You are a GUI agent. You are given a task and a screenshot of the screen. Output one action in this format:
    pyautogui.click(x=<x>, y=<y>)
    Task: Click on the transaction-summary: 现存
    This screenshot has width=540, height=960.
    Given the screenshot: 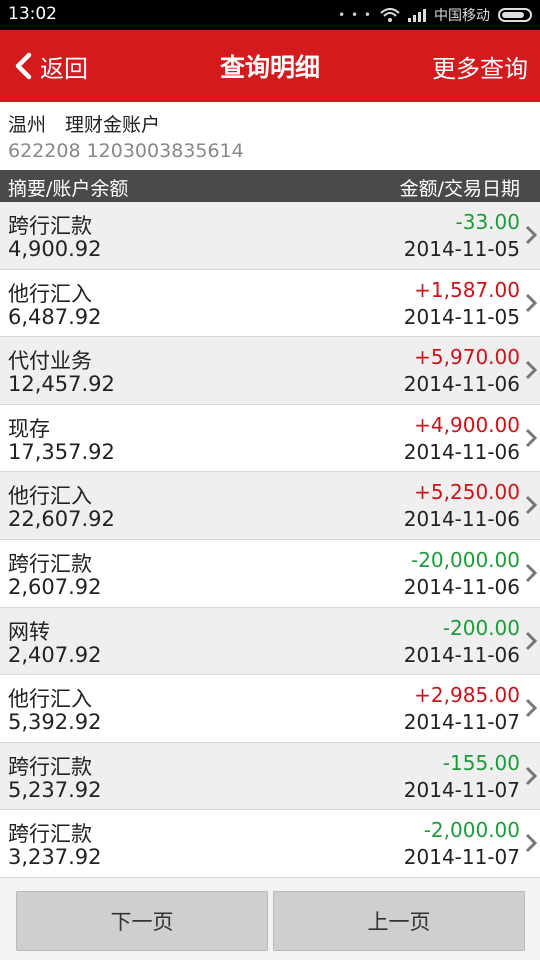 What is the action you would take?
    pyautogui.click(x=29, y=428)
    